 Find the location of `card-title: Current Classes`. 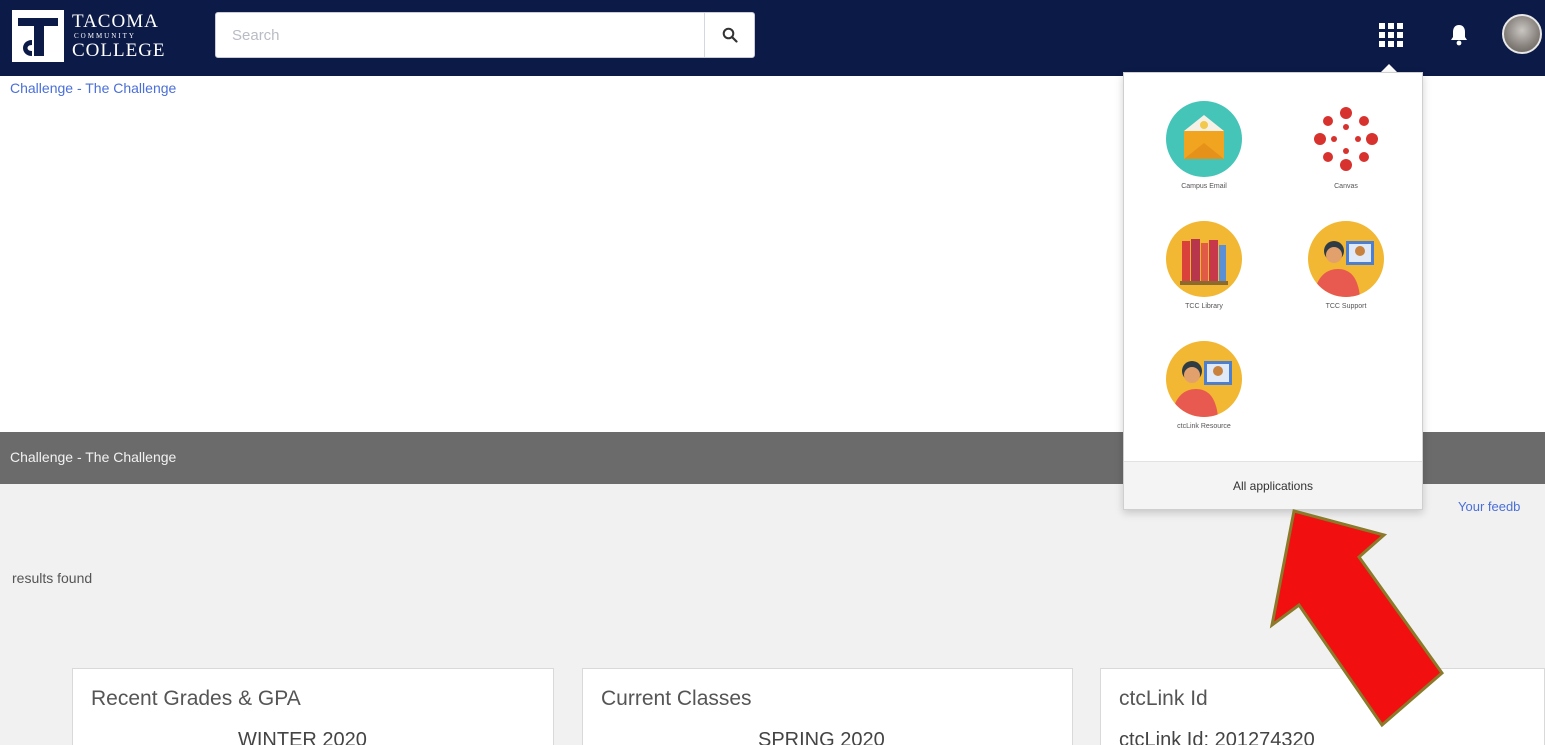

card-title: Current Classes is located at coordinates (676, 698).